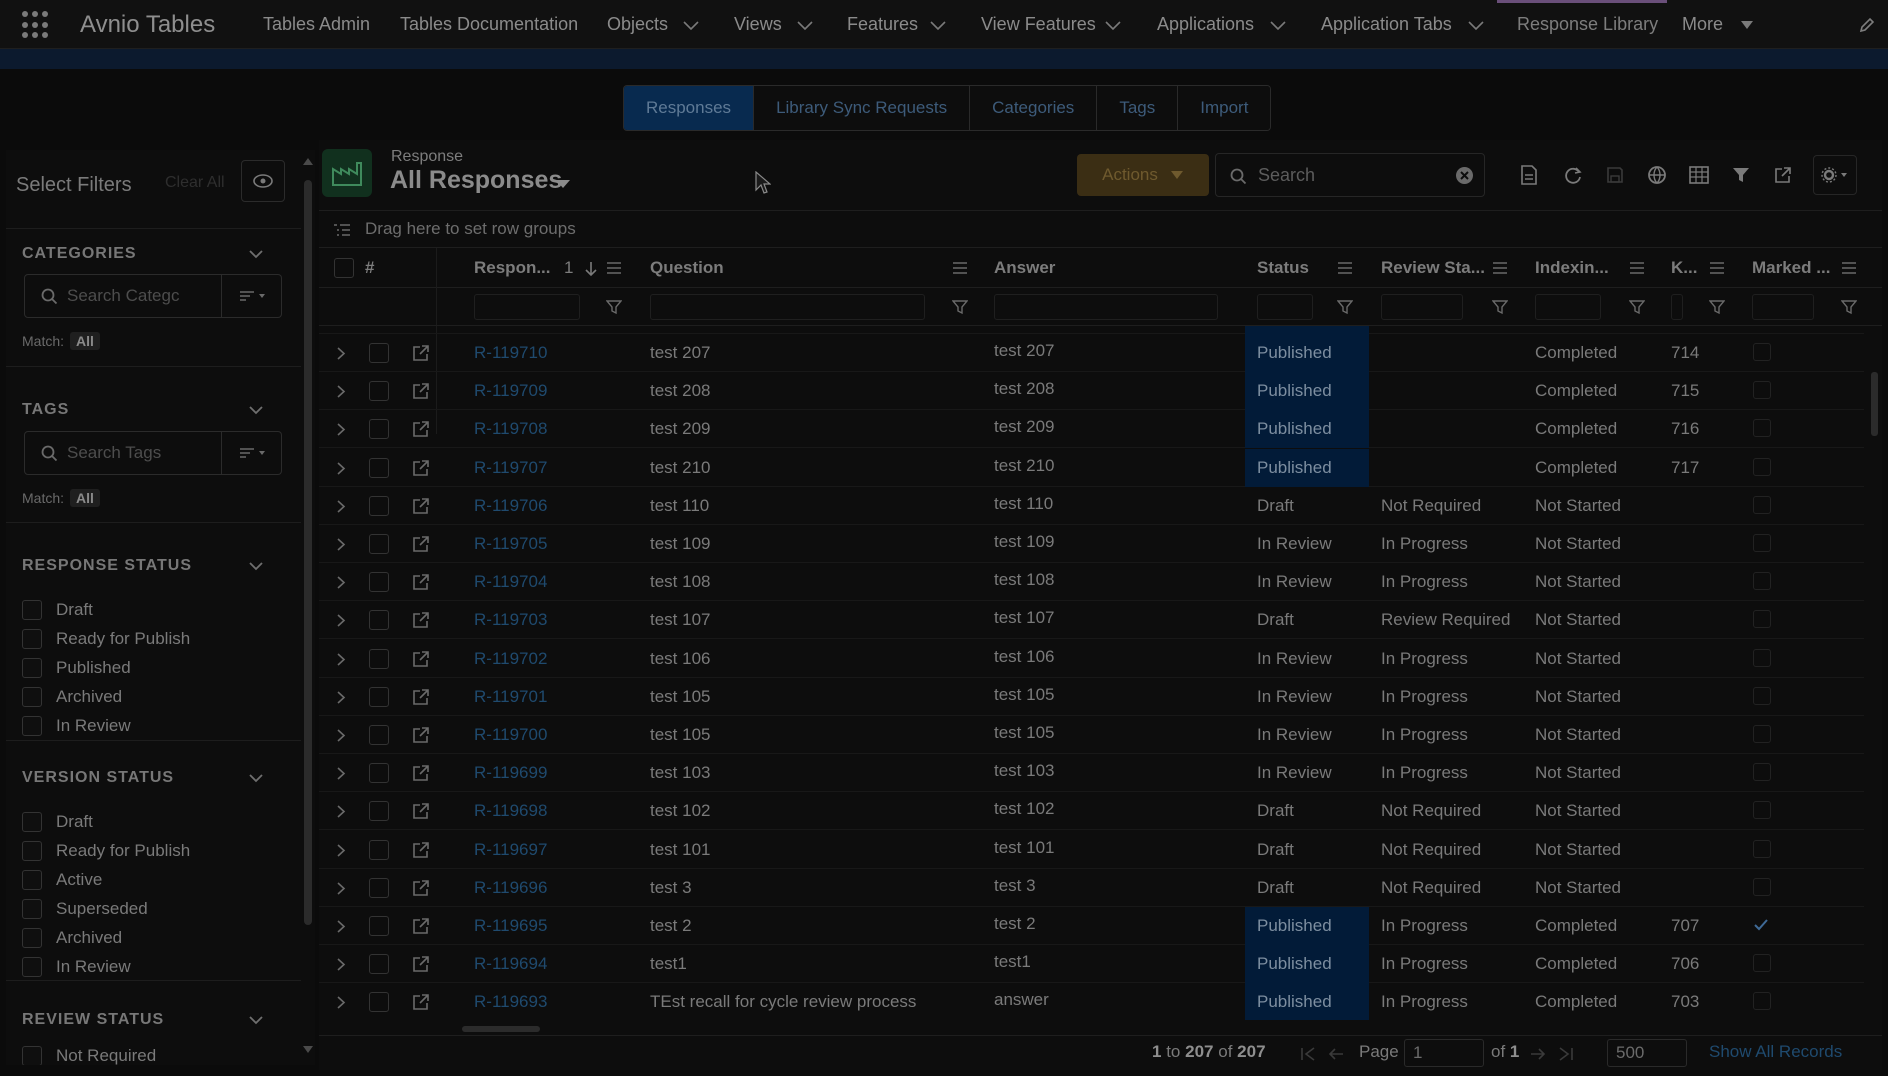  I want to click on sort-down-arrow-icon, so click(591, 269).